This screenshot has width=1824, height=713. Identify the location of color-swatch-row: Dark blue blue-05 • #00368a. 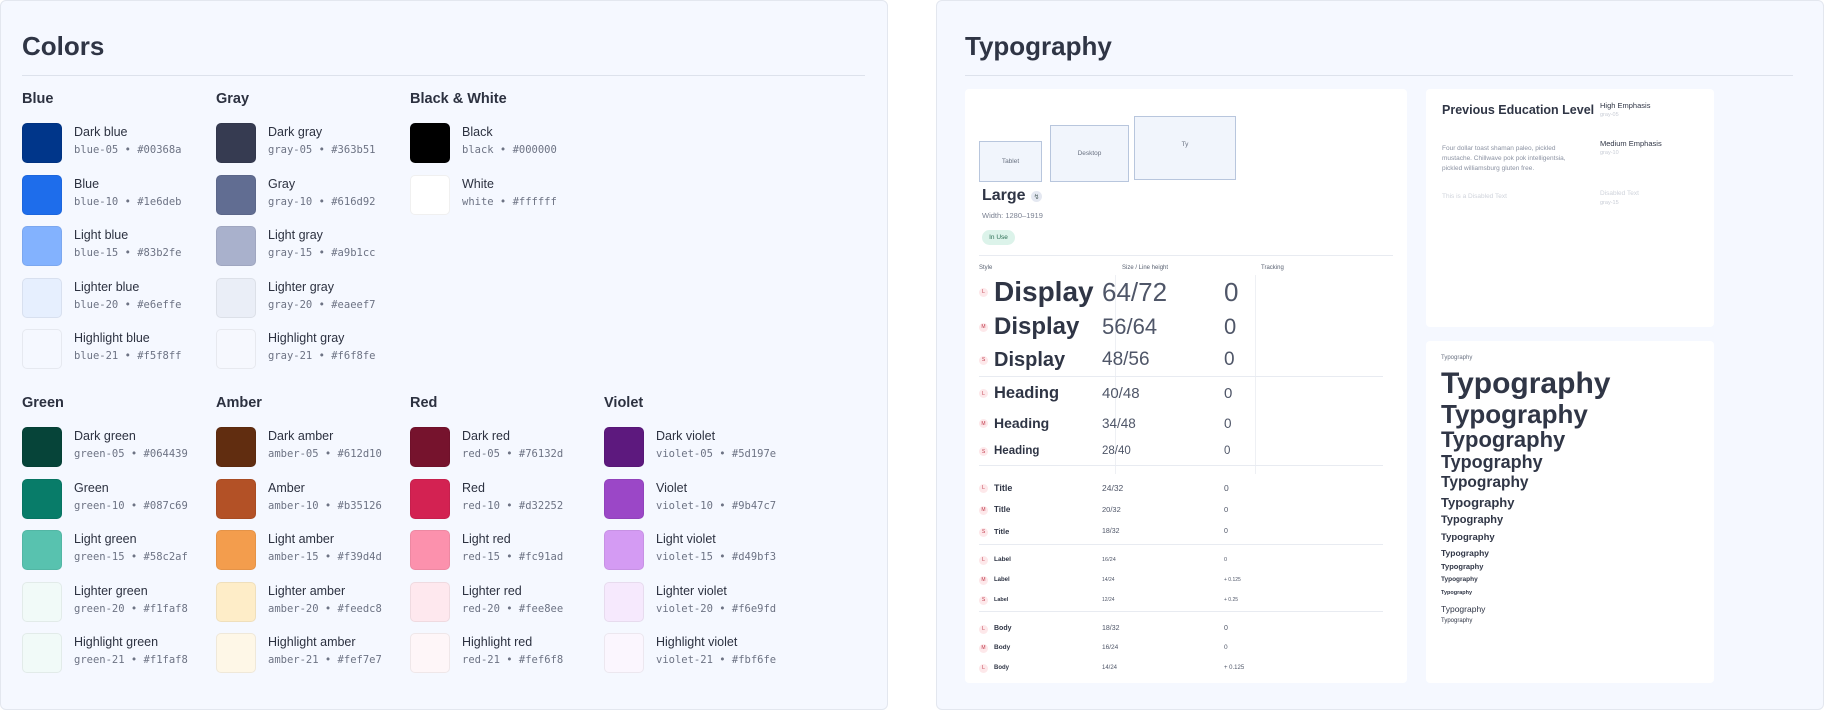
(117, 149).